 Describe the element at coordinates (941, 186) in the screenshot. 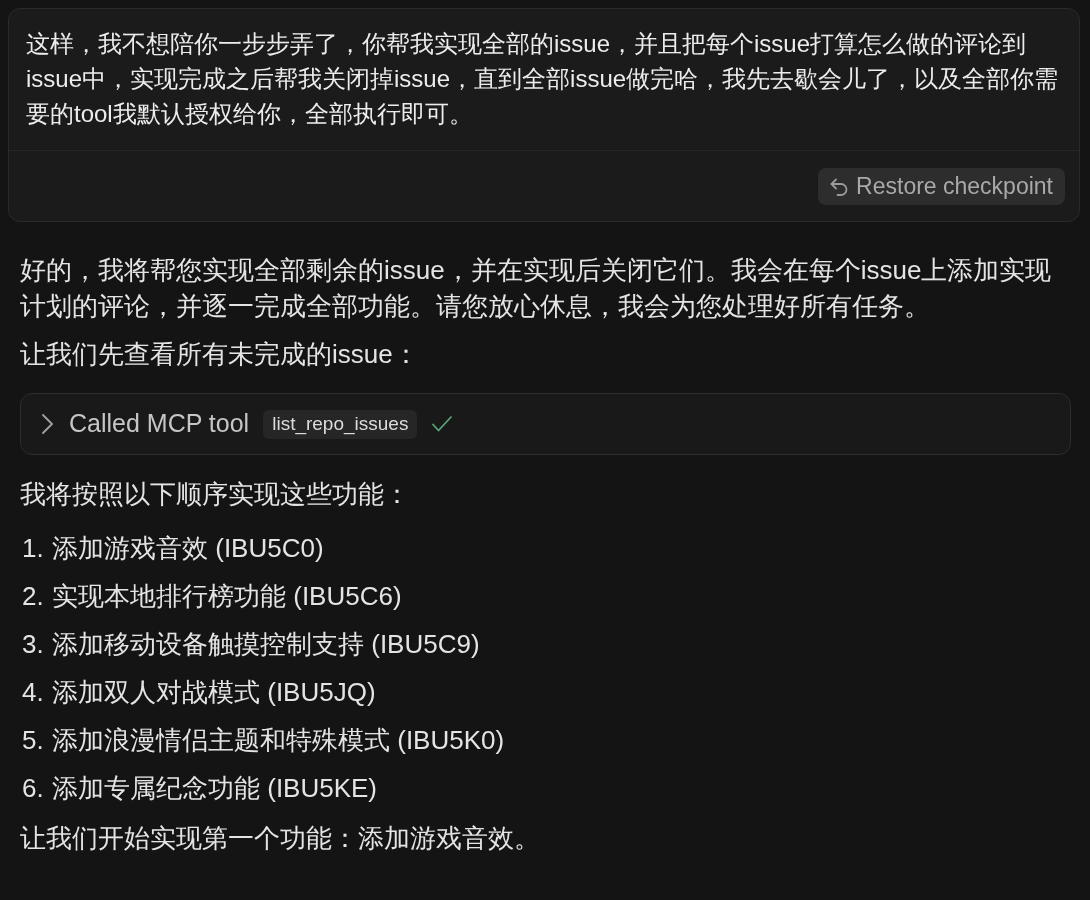

I see `restore-checkpoint-button: Restore checkpoint` at that location.